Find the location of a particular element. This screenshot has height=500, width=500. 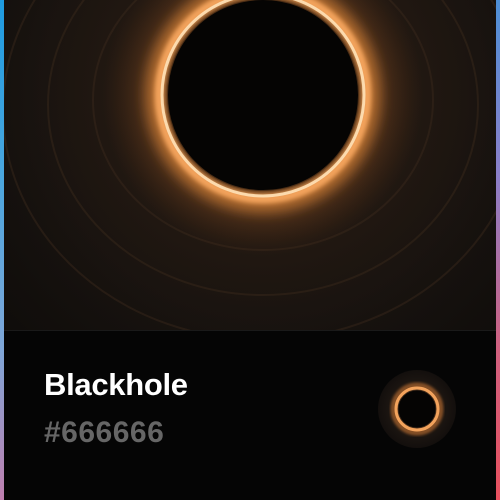

color-hex-code: #666666 is located at coordinates (104, 433).